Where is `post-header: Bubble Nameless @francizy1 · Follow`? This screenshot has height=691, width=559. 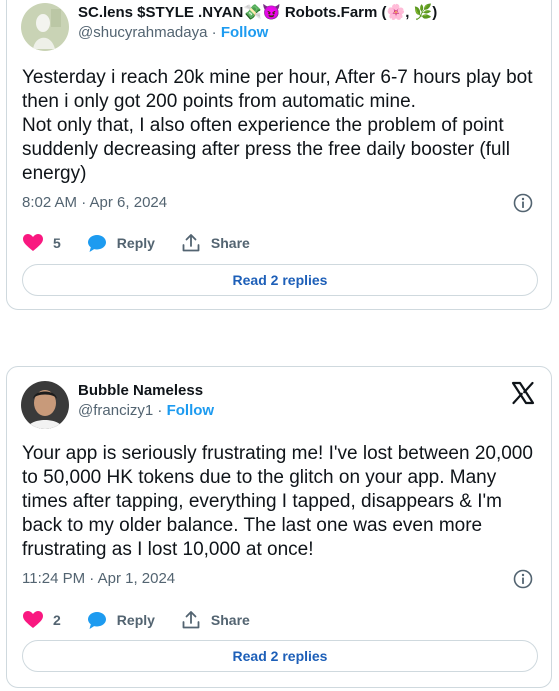 post-header: Bubble Nameless @francizy1 · Follow is located at coordinates (117, 405).